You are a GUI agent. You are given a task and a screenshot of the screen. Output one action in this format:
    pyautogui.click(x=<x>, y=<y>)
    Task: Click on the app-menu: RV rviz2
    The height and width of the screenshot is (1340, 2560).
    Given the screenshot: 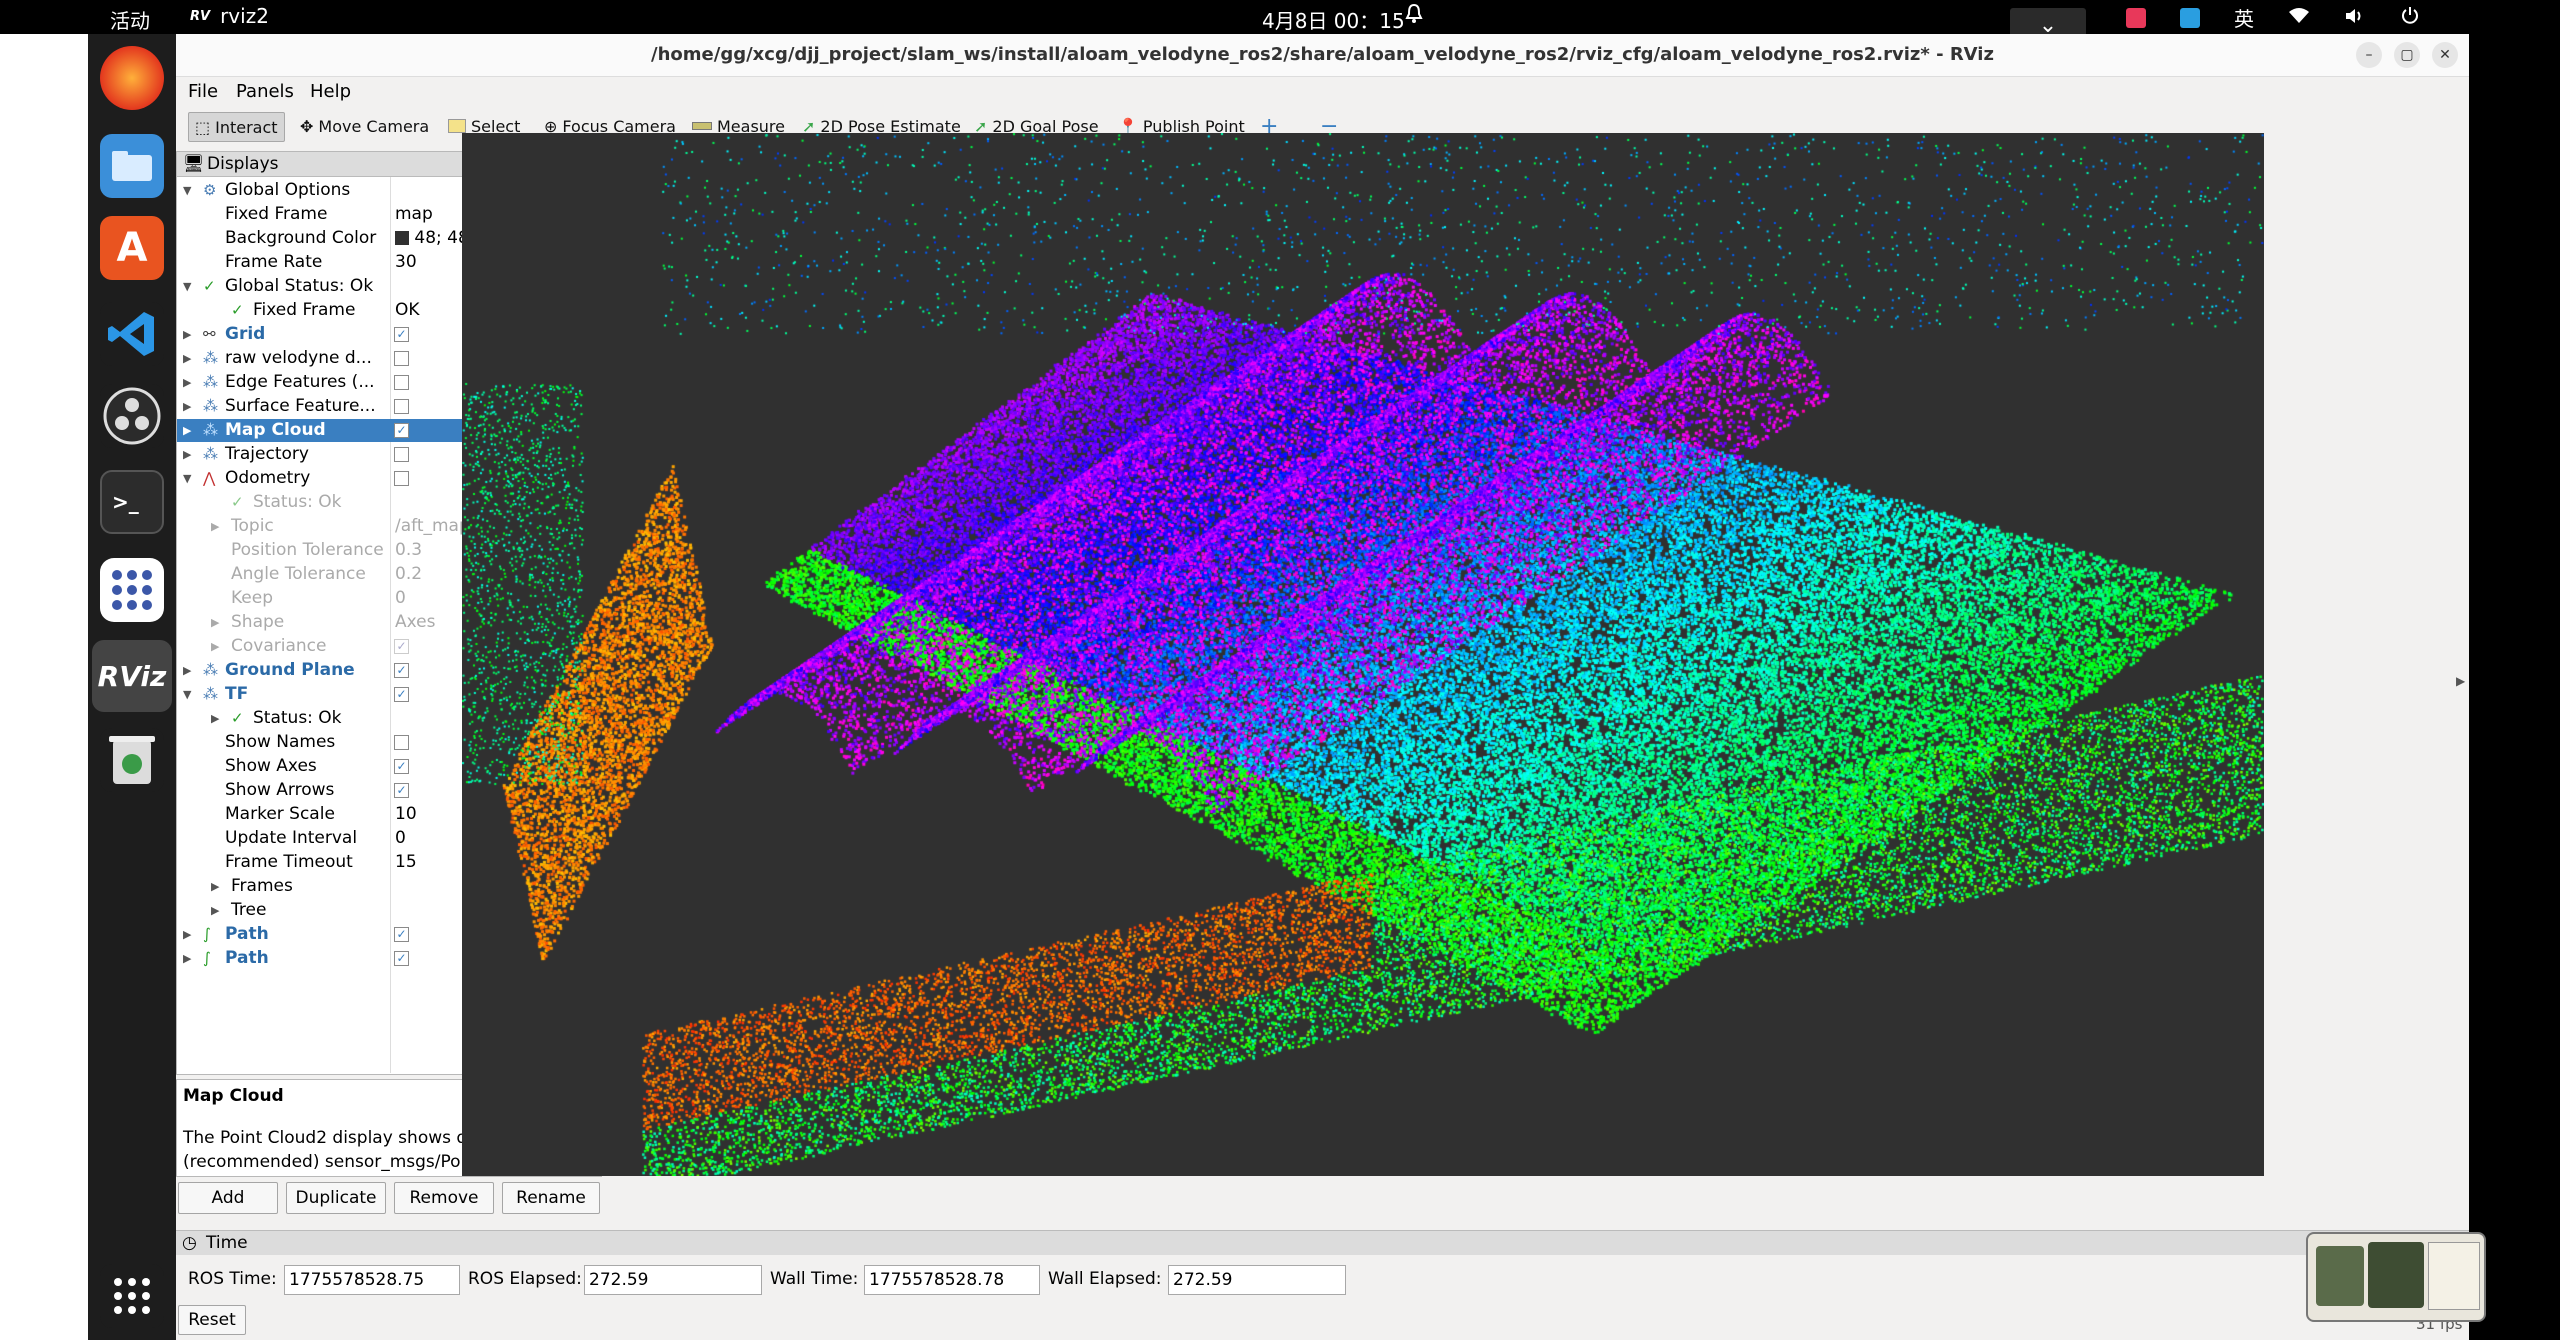 What is the action you would take?
    pyautogui.click(x=229, y=16)
    